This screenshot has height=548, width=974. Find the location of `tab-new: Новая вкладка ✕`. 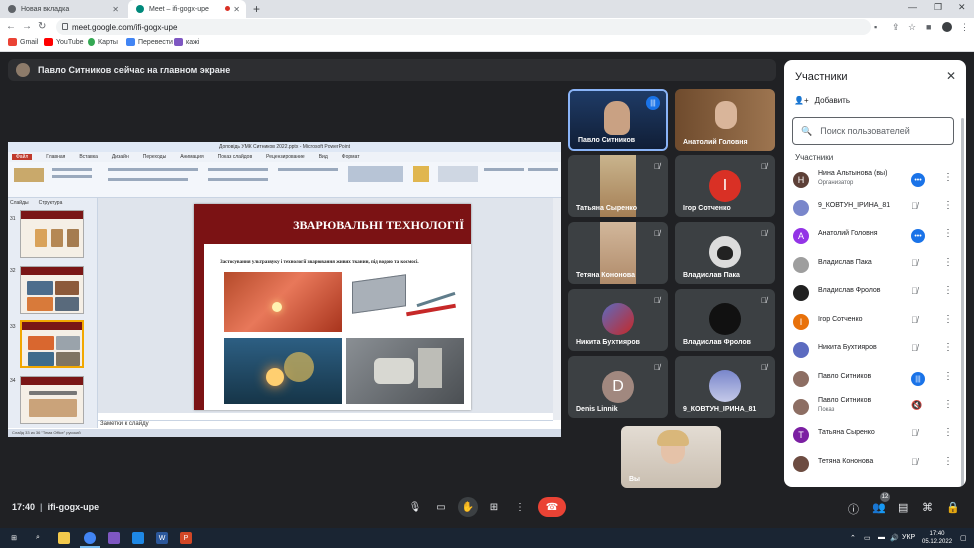

tab-new: Новая вкладка ✕ is located at coordinates (62, 9).